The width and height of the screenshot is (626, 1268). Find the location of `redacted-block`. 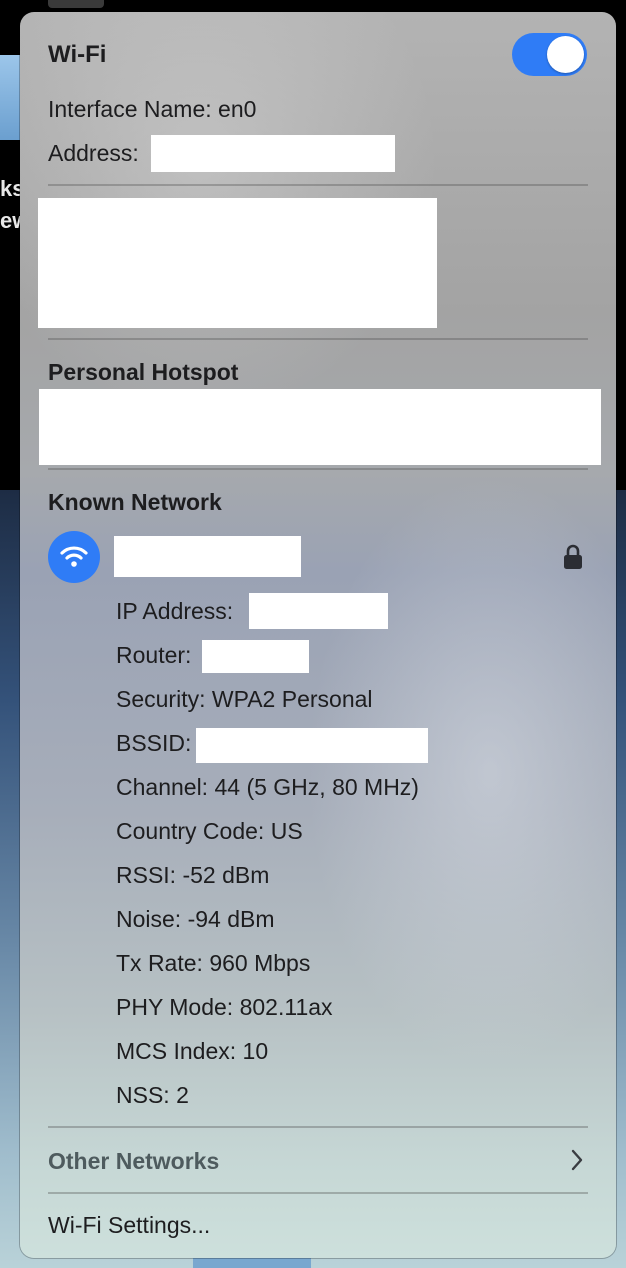

redacted-block is located at coordinates (237, 263).